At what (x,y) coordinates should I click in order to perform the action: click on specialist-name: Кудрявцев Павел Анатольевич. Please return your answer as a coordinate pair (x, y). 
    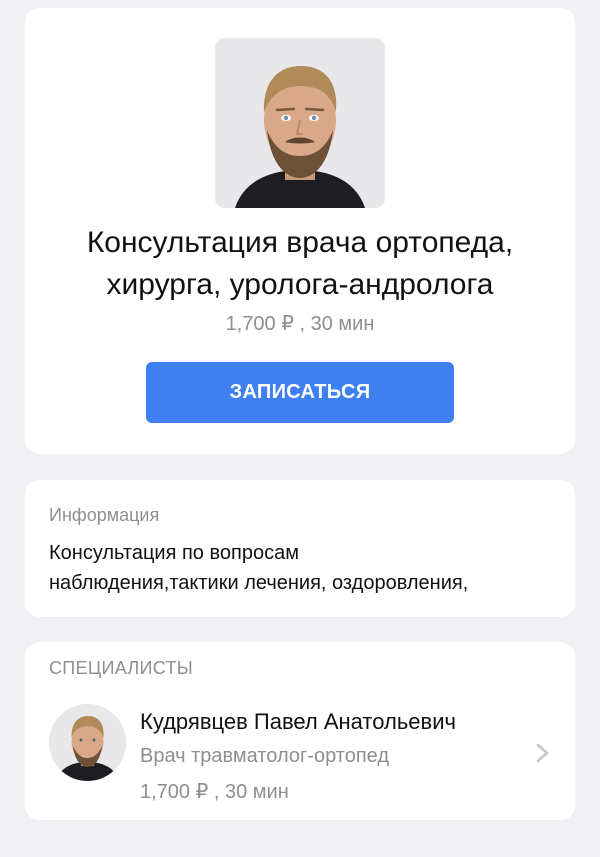
    Looking at the image, I should click on (298, 721).